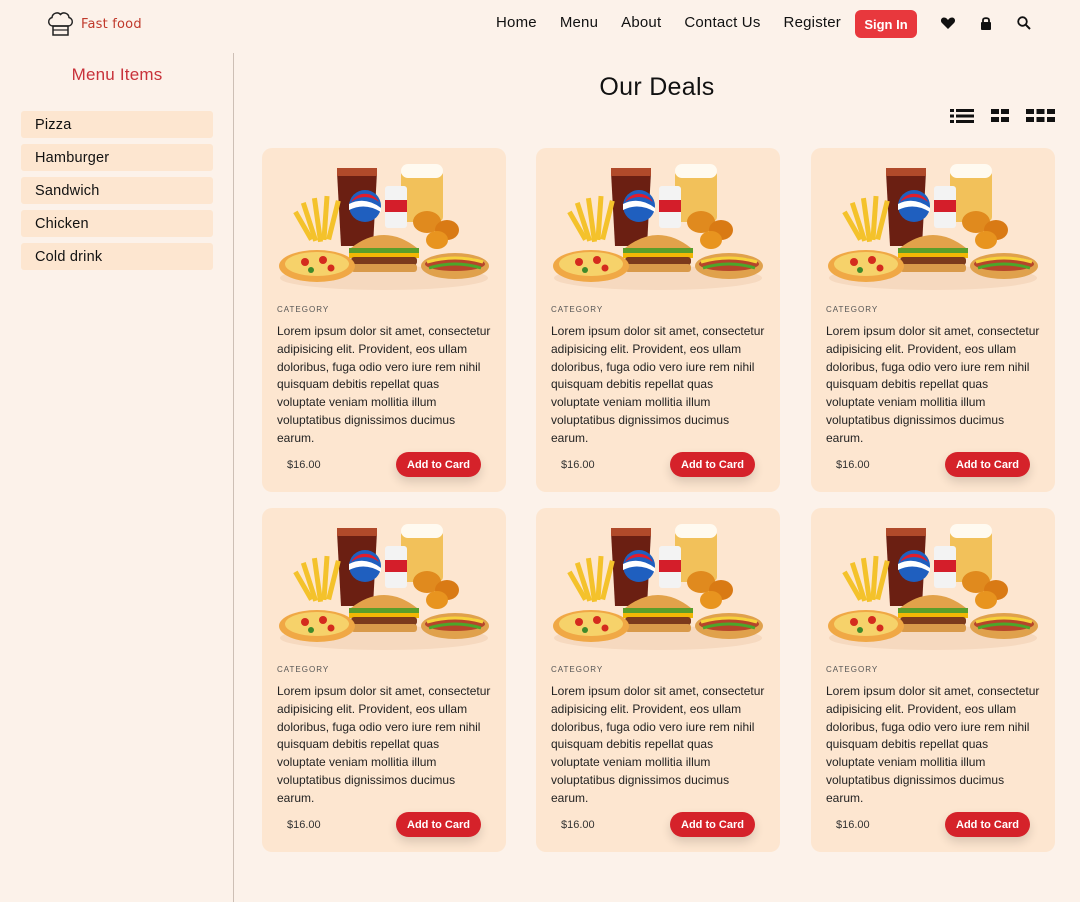 The height and width of the screenshot is (902, 1080). I want to click on sidebar-title: Menu Items, so click(117, 74).